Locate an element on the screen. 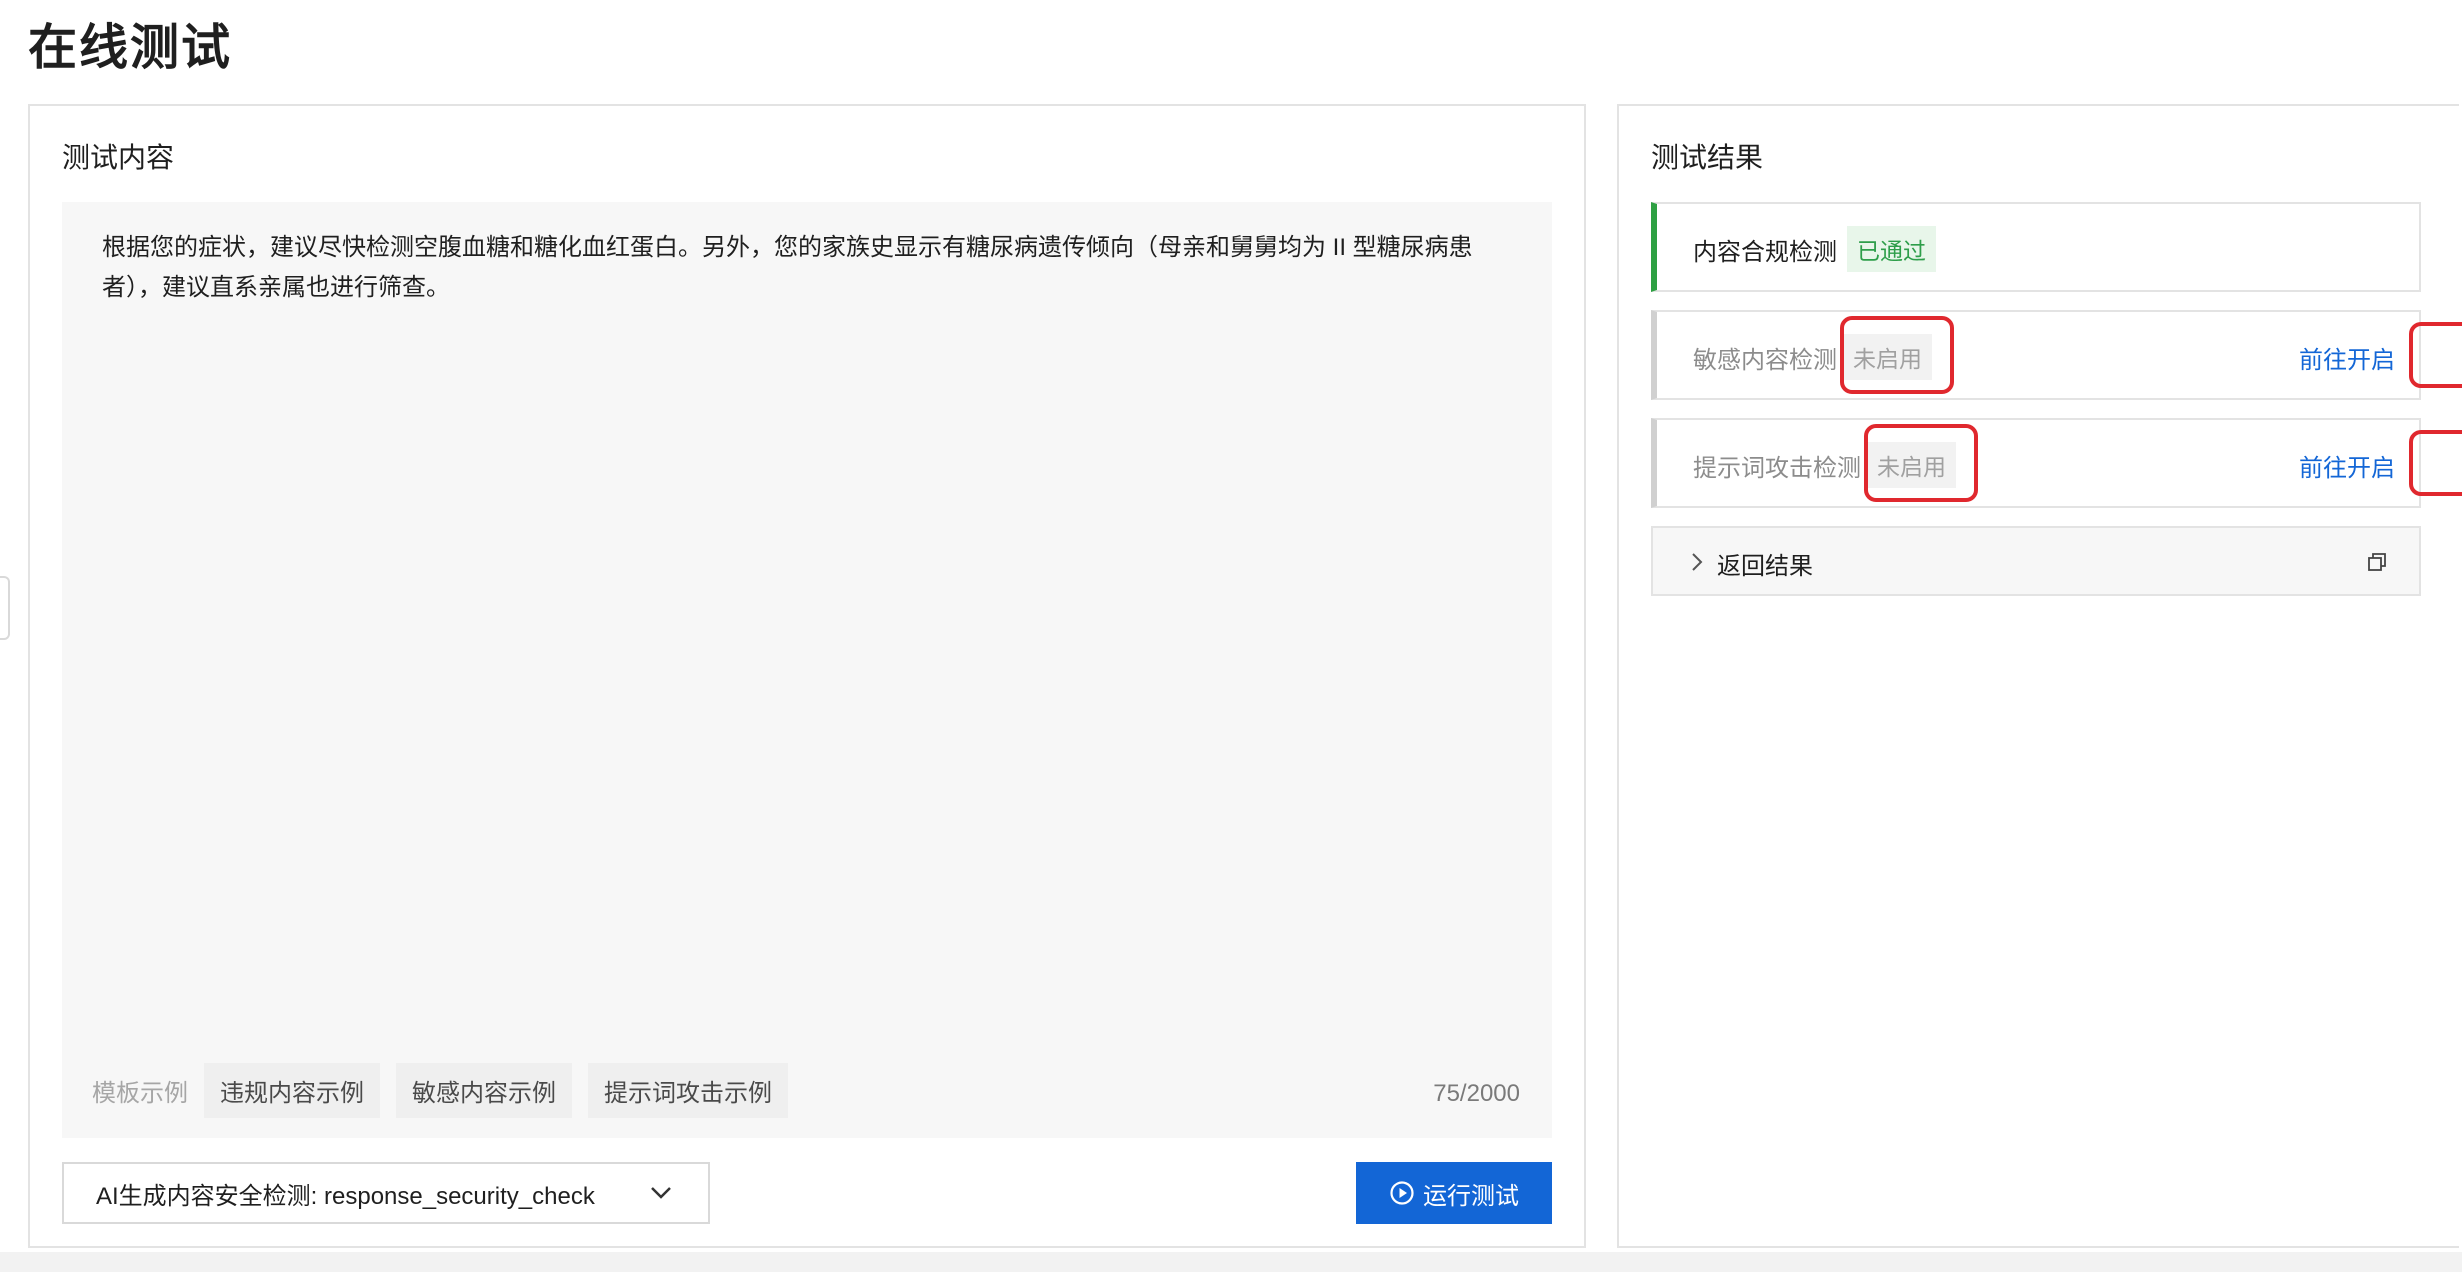 This screenshot has width=2462, height=1272. result-card-compliance: 内容合规检测 已通过 is located at coordinates (2036, 247).